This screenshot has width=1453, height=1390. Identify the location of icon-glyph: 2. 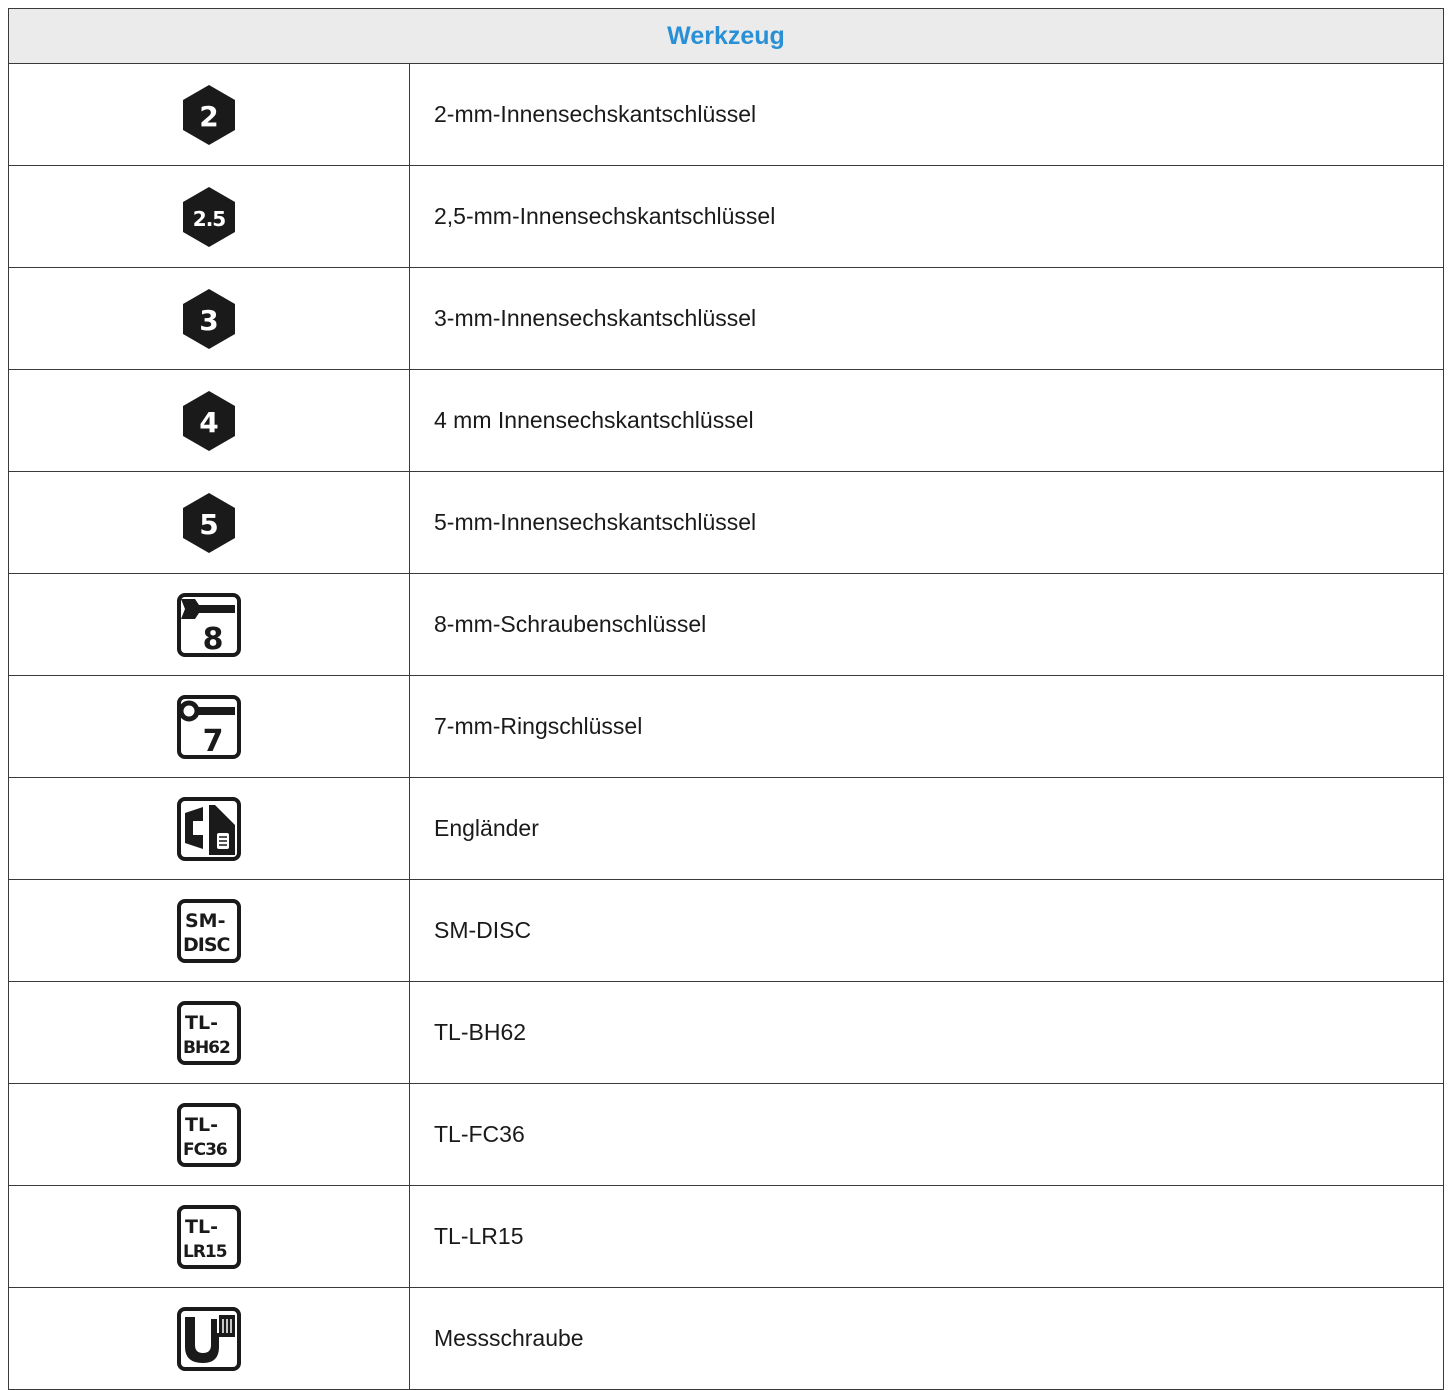
(208, 116).